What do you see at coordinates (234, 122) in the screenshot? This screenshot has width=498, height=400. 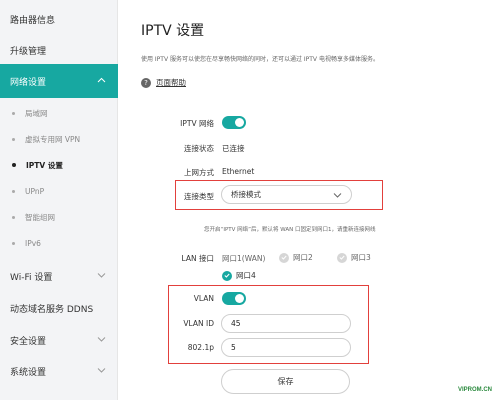 I see `iptv-network-toggle` at bounding box center [234, 122].